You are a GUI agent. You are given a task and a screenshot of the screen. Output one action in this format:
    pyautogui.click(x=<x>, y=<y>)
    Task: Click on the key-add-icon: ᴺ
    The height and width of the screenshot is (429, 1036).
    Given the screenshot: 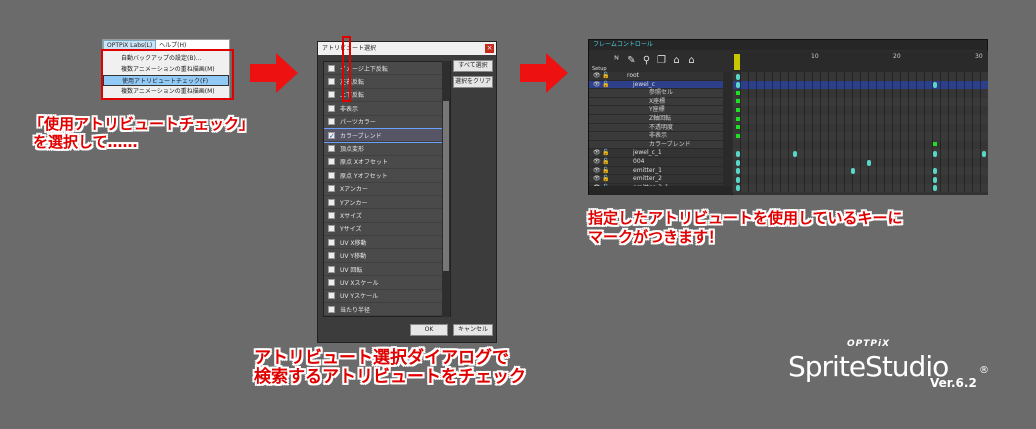 What is the action you would take?
    pyautogui.click(x=616, y=61)
    